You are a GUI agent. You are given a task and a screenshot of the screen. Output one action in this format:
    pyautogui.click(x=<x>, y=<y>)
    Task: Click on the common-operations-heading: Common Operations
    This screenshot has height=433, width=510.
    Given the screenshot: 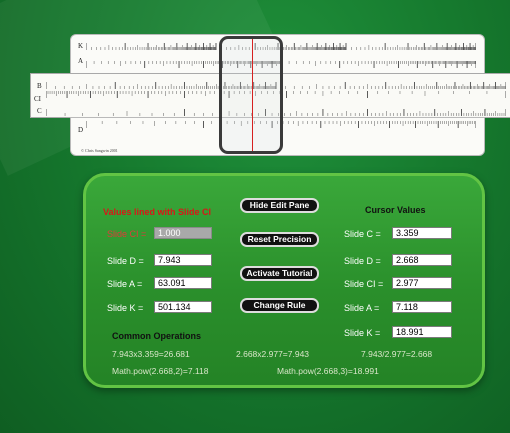 What is the action you would take?
    pyautogui.click(x=157, y=336)
    